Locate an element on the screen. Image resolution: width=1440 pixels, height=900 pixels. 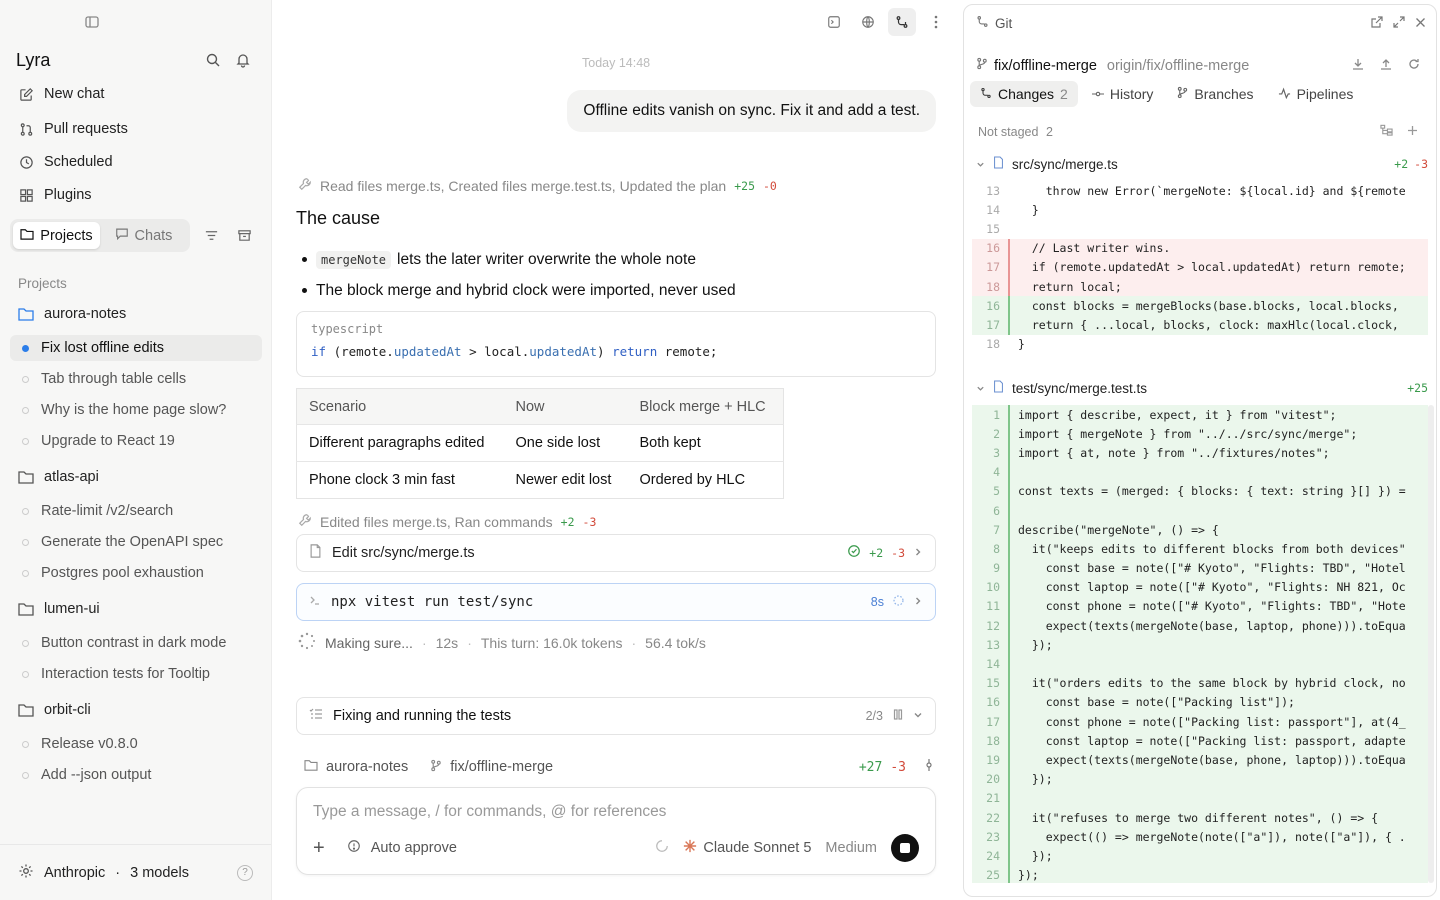
filter-icon is located at coordinates (211, 237).